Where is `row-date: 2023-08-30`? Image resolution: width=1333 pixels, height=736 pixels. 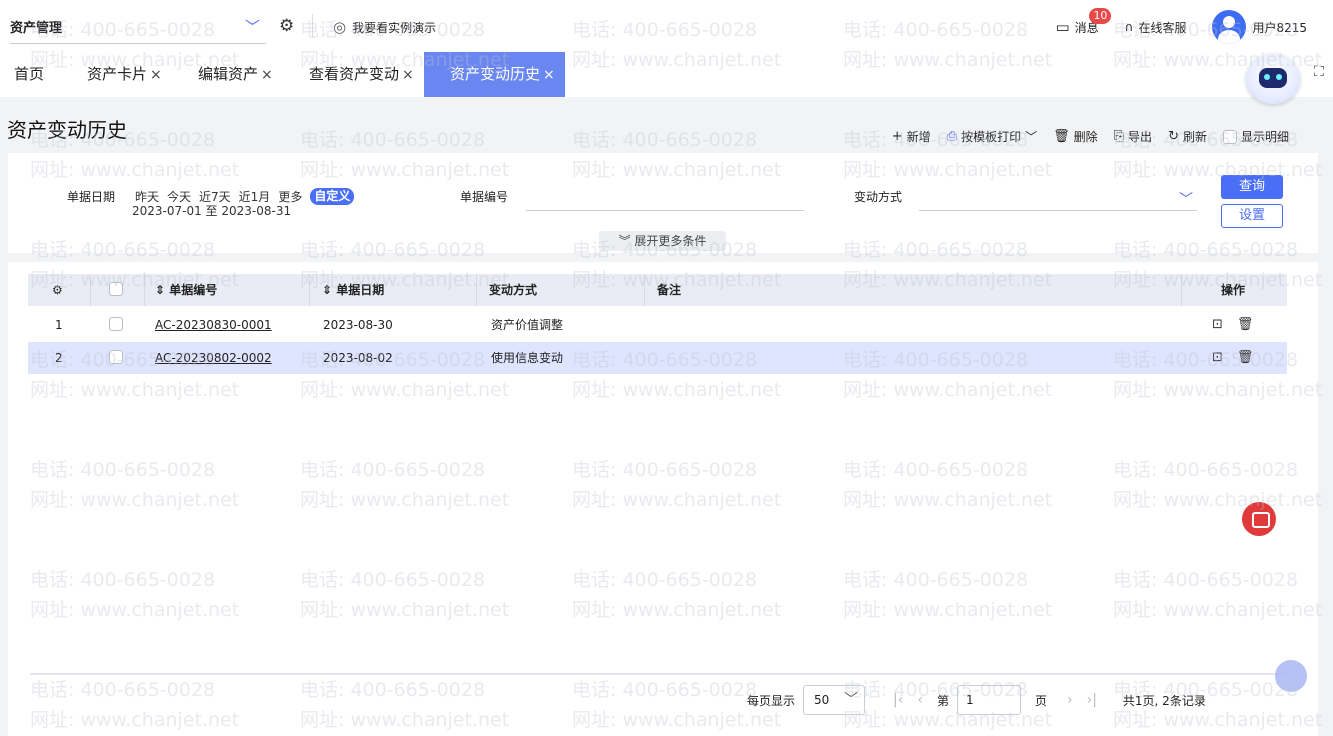 row-date: 2023-08-30 is located at coordinates (358, 325).